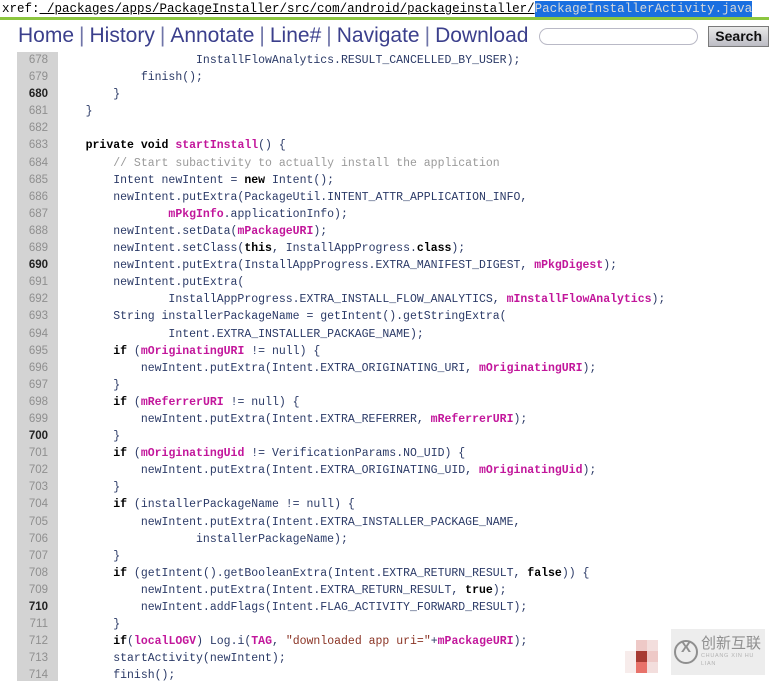  What do you see at coordinates (29, 539) in the screenshot?
I see `line-number: 706` at bounding box center [29, 539].